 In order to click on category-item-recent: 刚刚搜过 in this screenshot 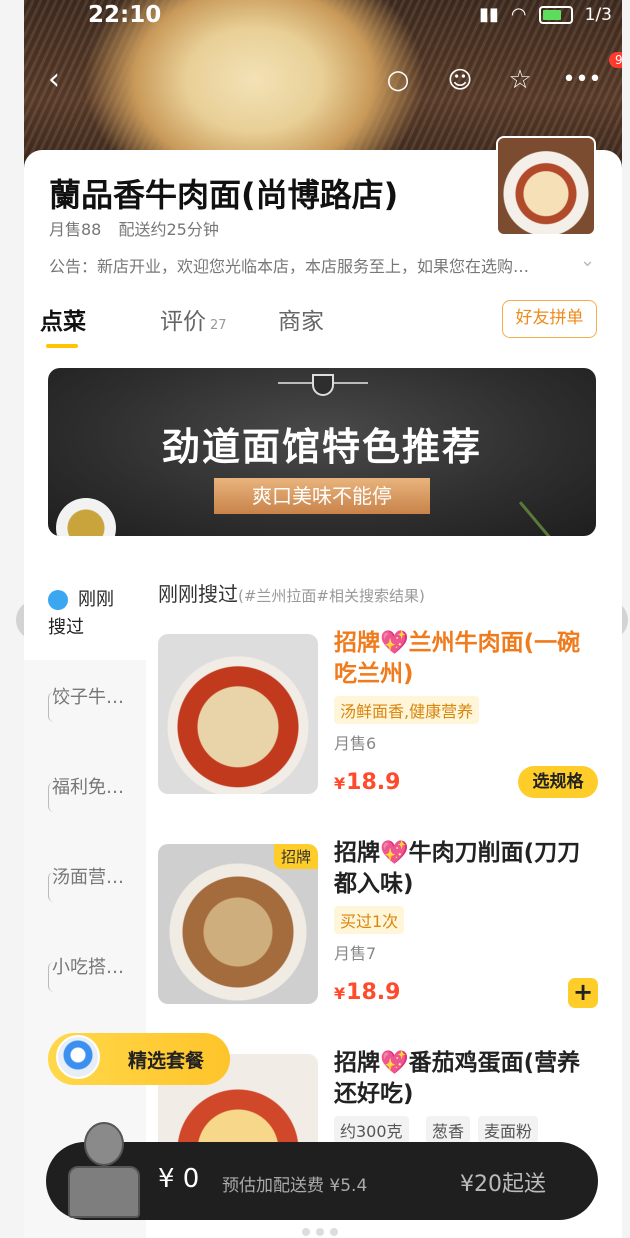, I will do `click(85, 610)`.